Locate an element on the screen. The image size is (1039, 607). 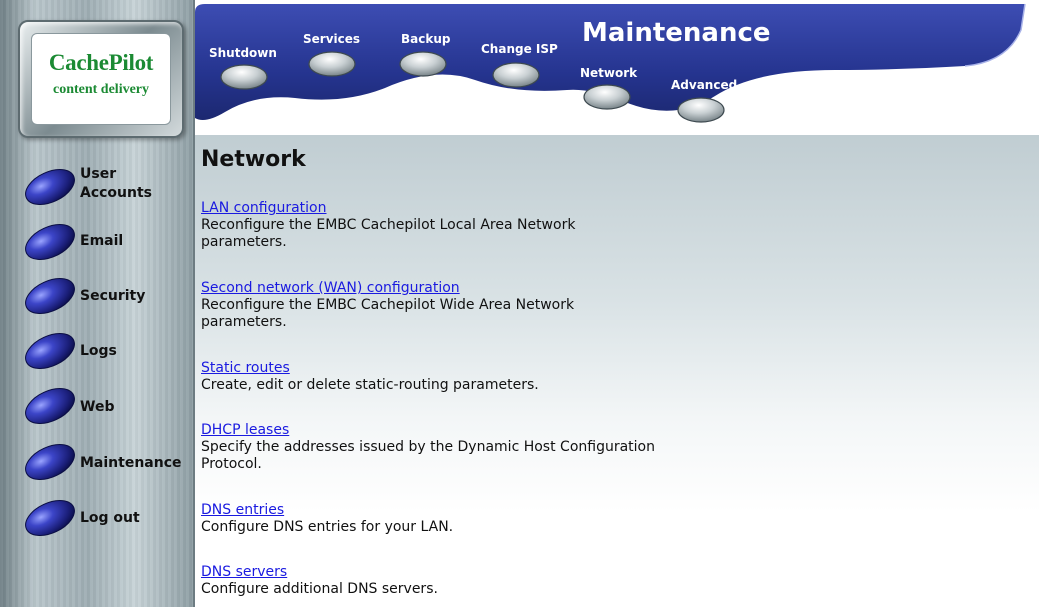
tab-label: Change ISP is located at coordinates (519, 49).